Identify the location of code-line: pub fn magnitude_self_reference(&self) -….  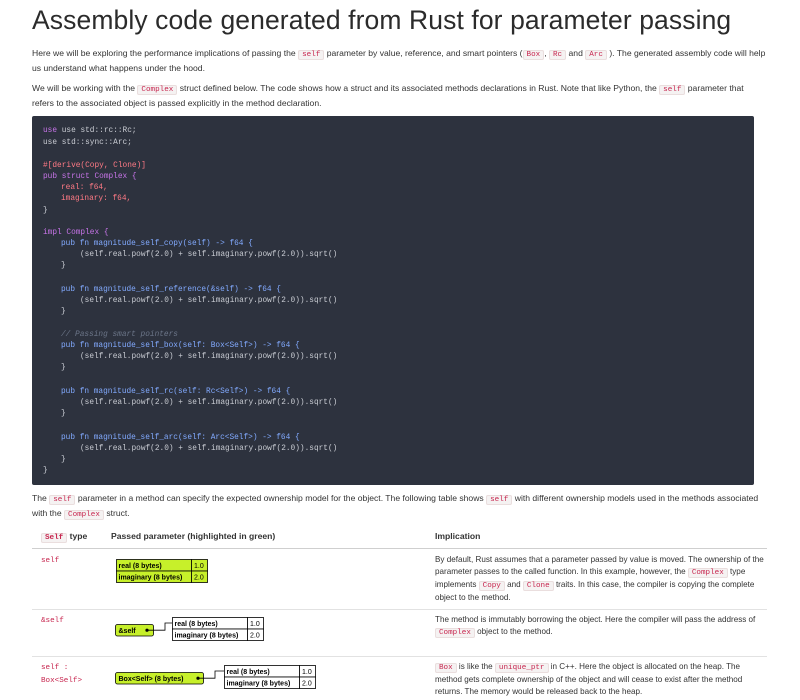
(171, 290).